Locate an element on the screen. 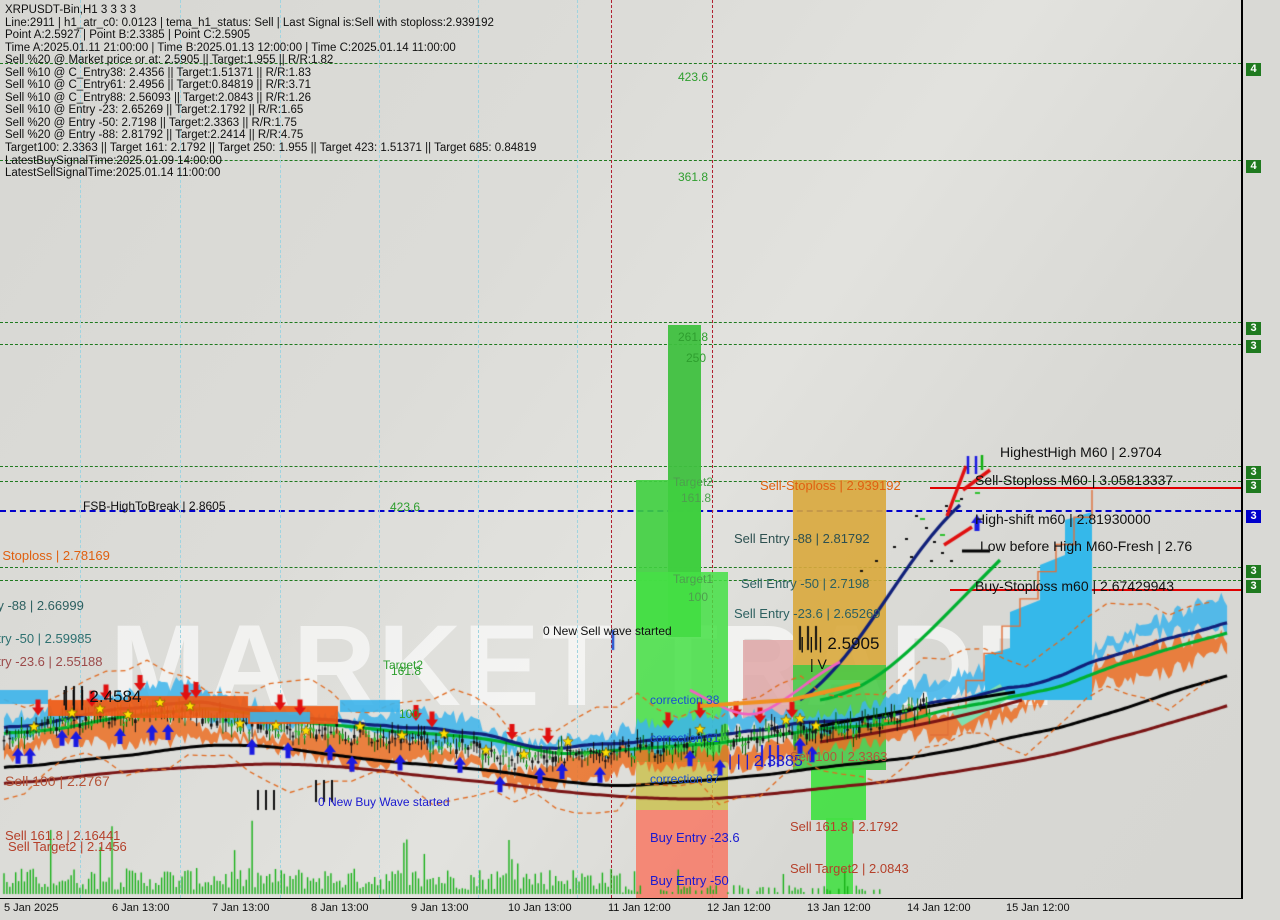 The image size is (1280, 920). time-tick-5: 10 Jan 13:00 is located at coordinates (540, 908).